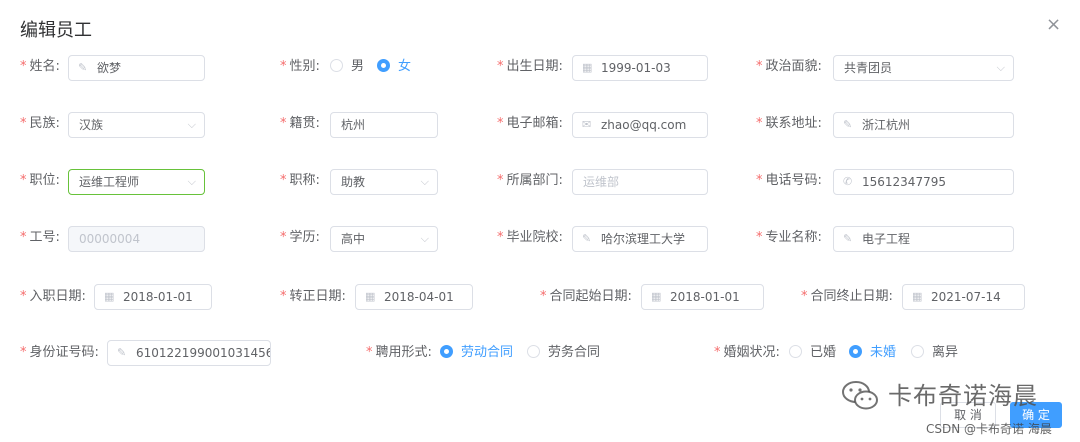 The width and height of the screenshot is (1080, 442). I want to click on birthday-label: * 出生日期:, so click(530, 66).